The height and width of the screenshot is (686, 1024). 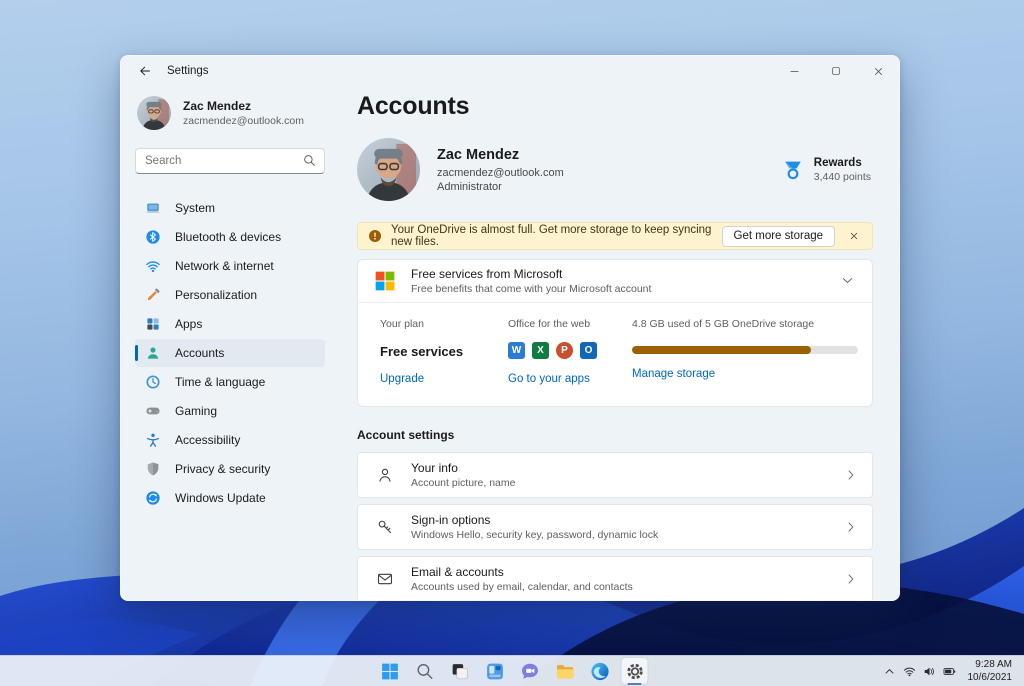 I want to click on rewards-block: Rewards 3,440 points, so click(x=827, y=170).